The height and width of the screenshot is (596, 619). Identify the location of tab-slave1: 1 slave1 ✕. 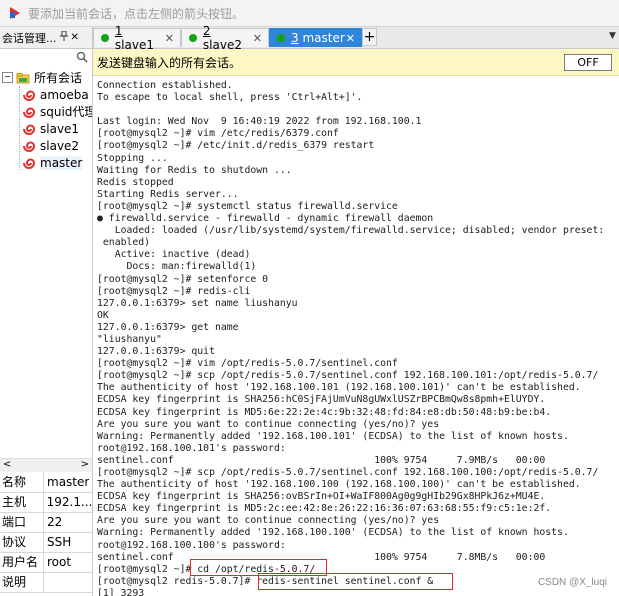
(137, 38).